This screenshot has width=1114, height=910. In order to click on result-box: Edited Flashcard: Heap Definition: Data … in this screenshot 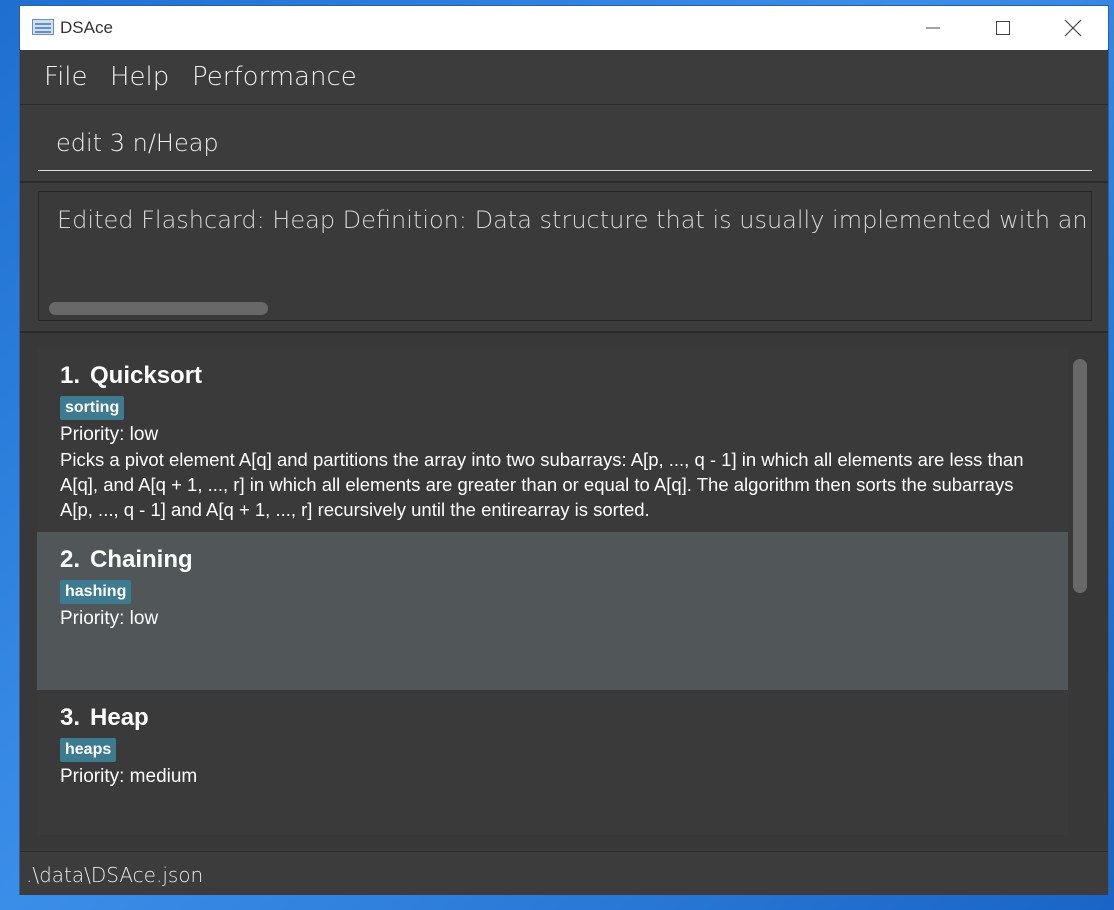, I will do `click(565, 256)`.